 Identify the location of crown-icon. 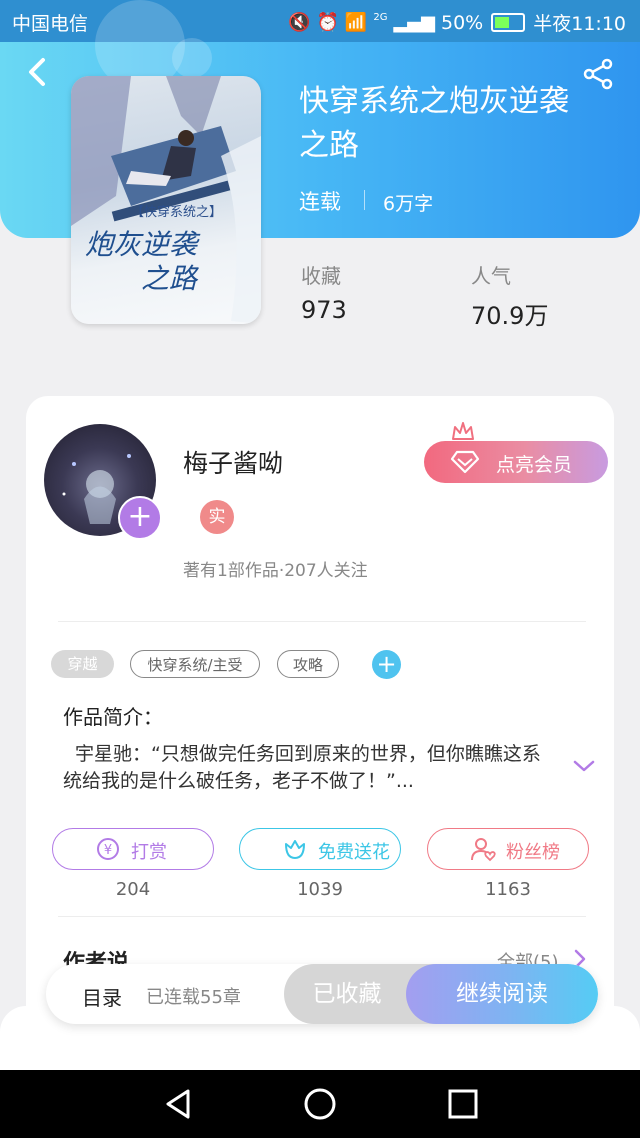
(463, 431).